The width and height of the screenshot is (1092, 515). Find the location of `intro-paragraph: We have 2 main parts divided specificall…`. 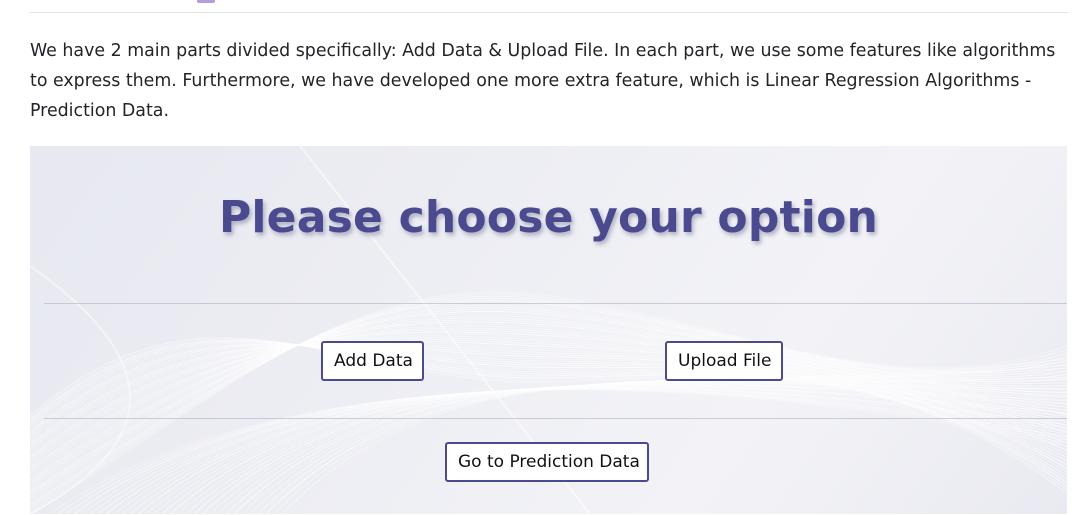

intro-paragraph: We have 2 main parts divided specificall… is located at coordinates (543, 81).